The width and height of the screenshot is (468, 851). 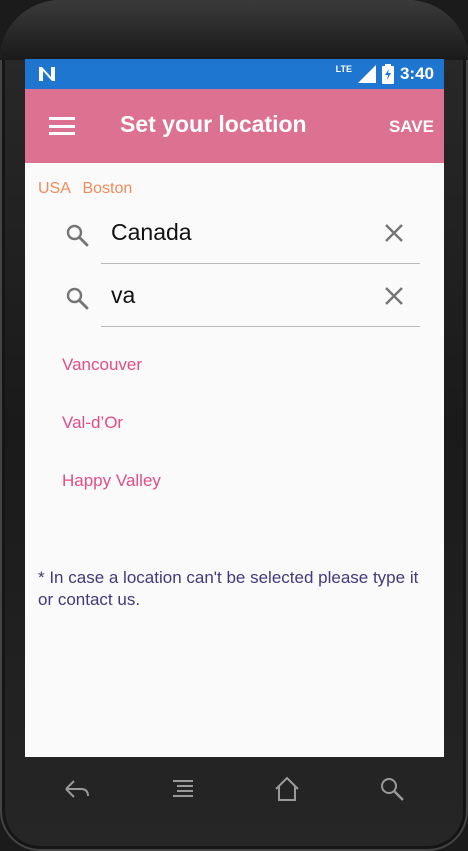 What do you see at coordinates (102, 365) in the screenshot?
I see `suggestion-item: Vancouver` at bounding box center [102, 365].